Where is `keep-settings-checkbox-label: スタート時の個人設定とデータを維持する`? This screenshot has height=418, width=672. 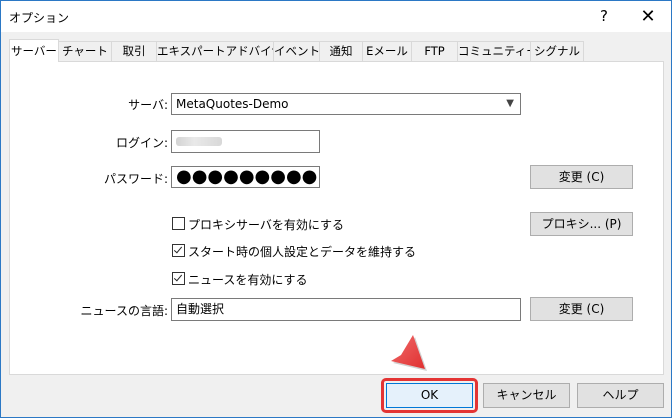 keep-settings-checkbox-label: スタート時の個人設定とデータを維持する is located at coordinates (302, 252).